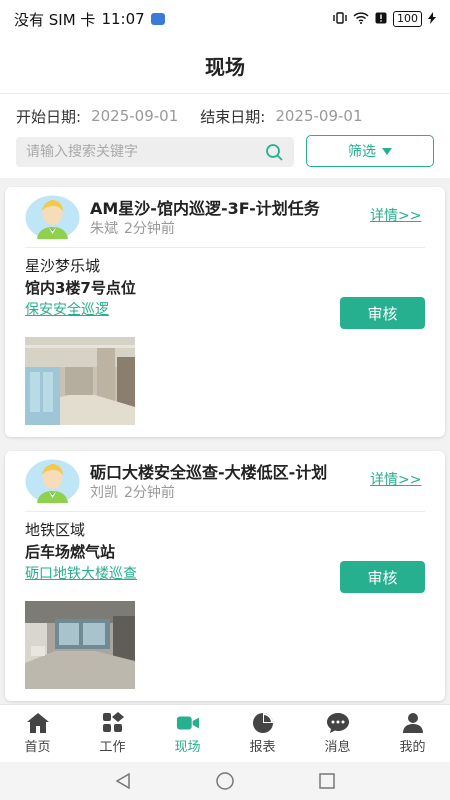 Image resolution: width=450 pixels, height=800 pixels. Describe the element at coordinates (55, 530) in the screenshot. I see `area-name: 地铁区域` at that location.